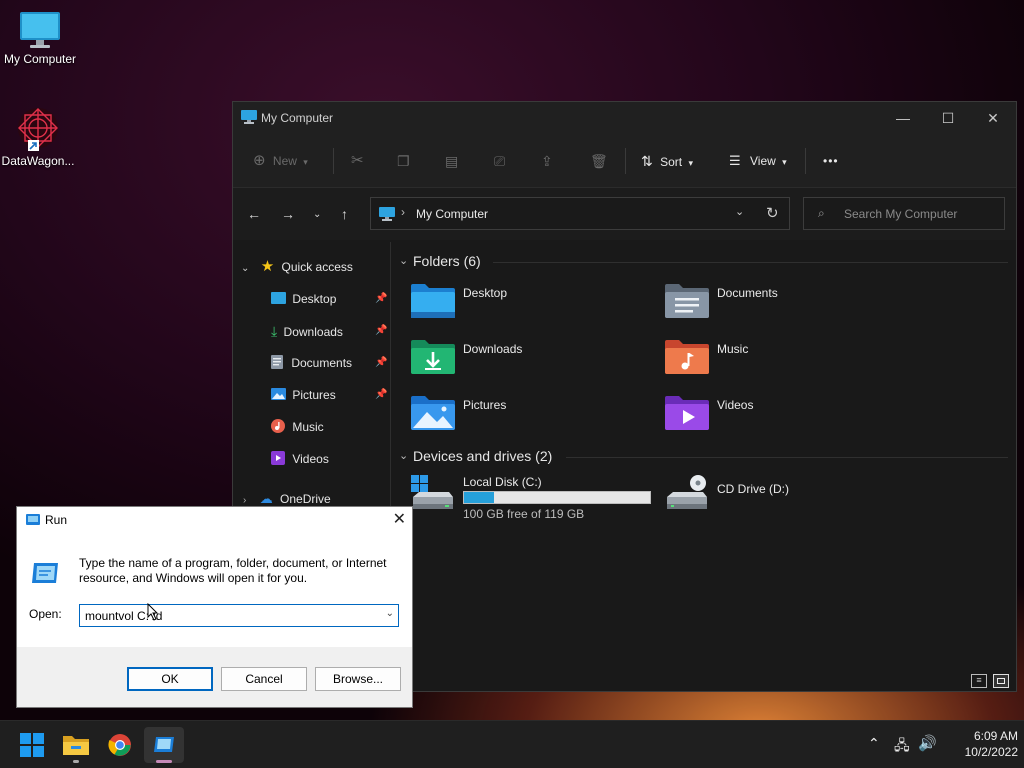 The height and width of the screenshot is (768, 1024). Describe the element at coordinates (297, 267) in the screenshot. I see `sidebar-item-quick-access: ⌄ ★ Quick access` at that location.